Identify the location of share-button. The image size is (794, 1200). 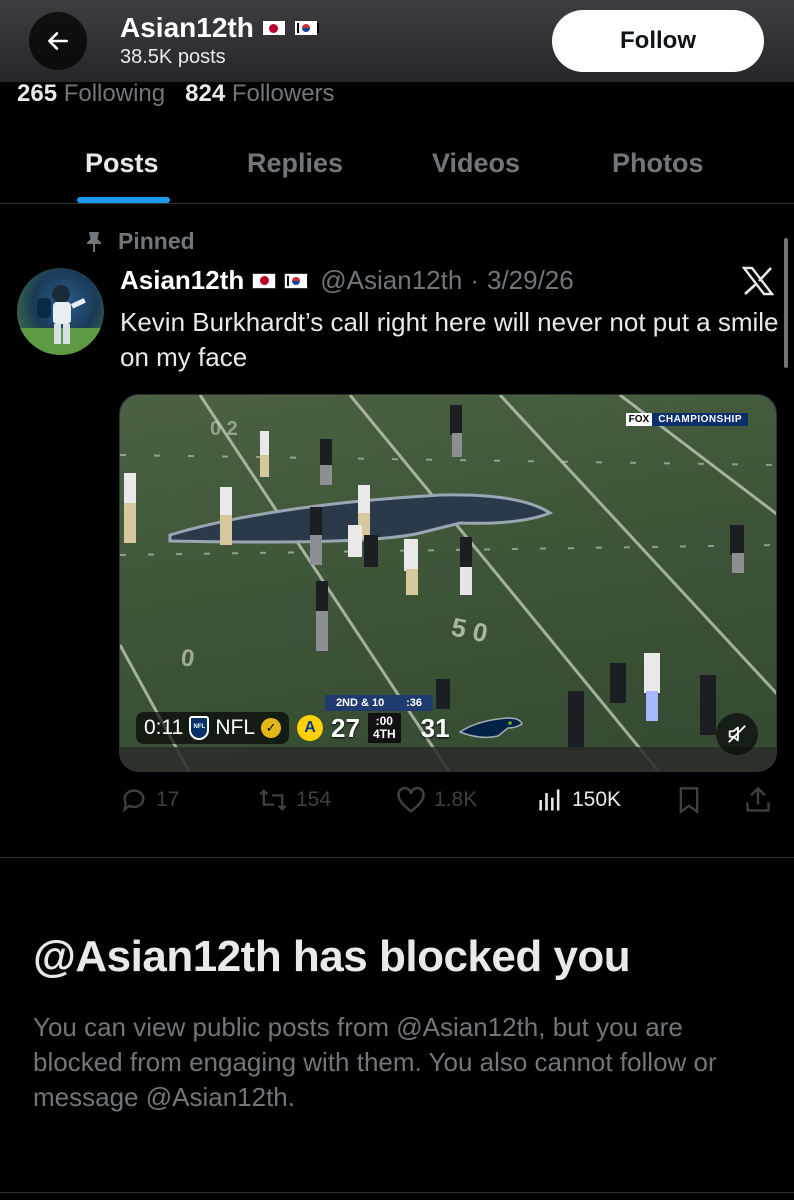
(758, 800).